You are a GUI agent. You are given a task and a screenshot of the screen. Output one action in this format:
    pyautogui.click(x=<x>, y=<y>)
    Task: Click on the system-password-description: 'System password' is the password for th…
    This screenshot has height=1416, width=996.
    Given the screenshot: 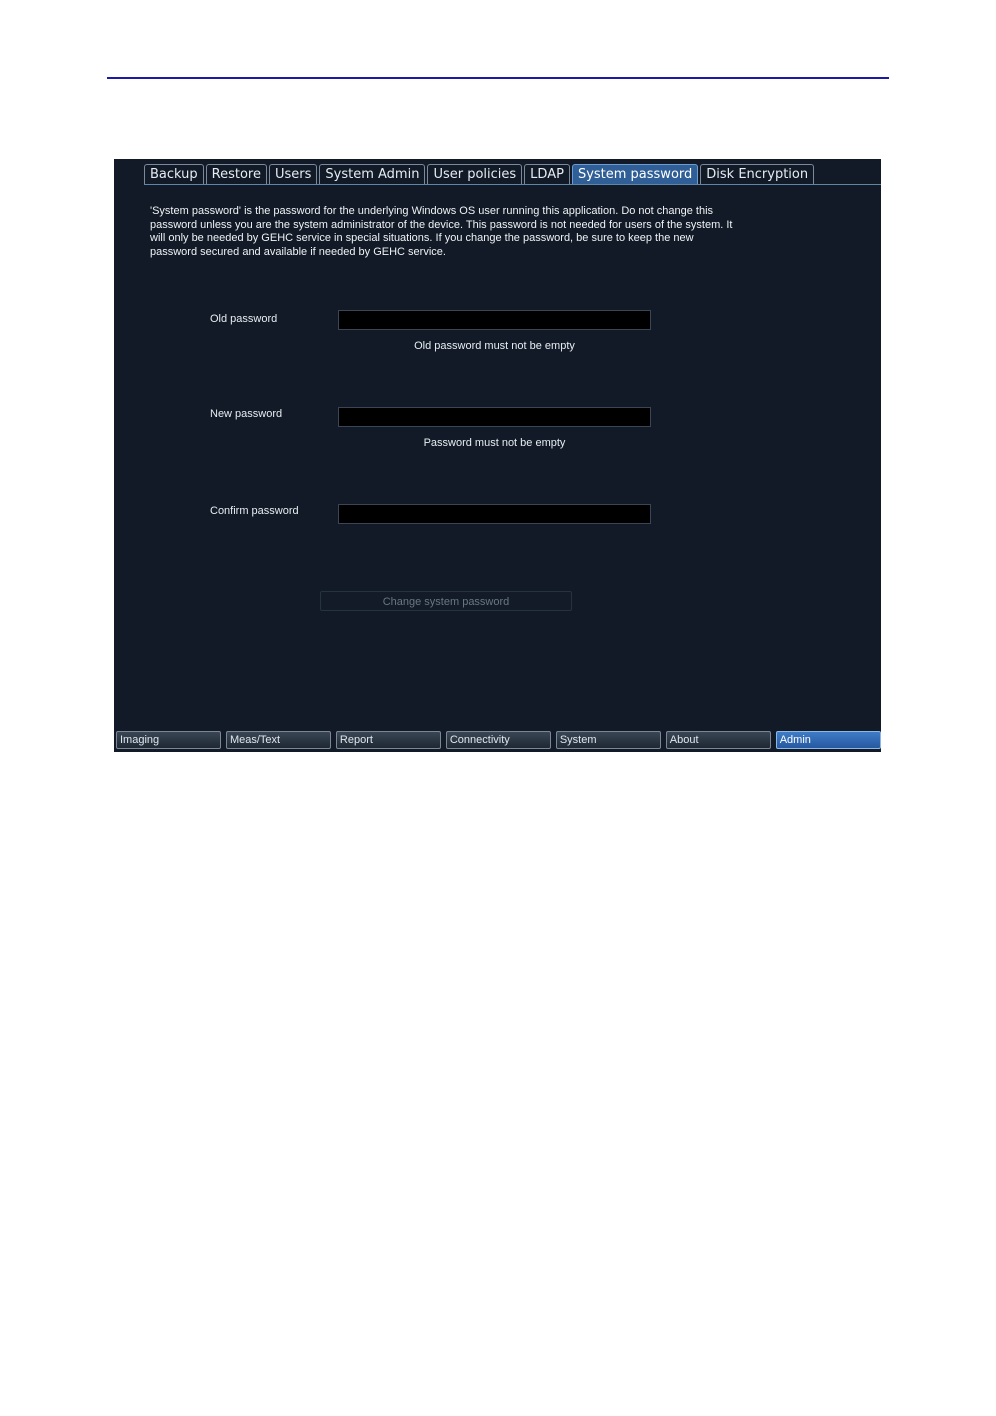 What is the action you would take?
    pyautogui.click(x=441, y=231)
    